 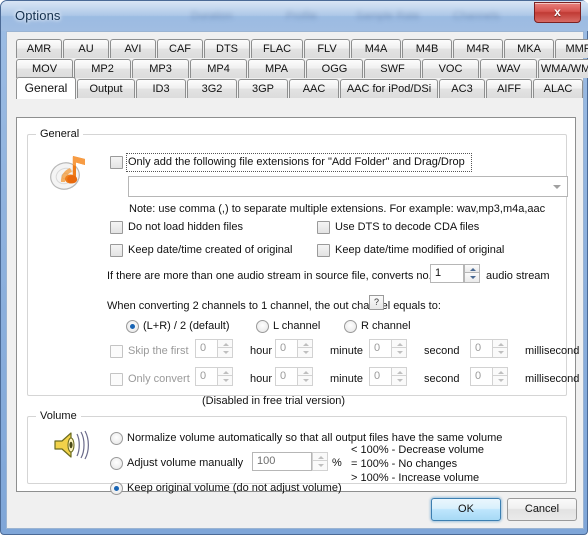 I want to click on audio-stream-value: 1, so click(x=438, y=273).